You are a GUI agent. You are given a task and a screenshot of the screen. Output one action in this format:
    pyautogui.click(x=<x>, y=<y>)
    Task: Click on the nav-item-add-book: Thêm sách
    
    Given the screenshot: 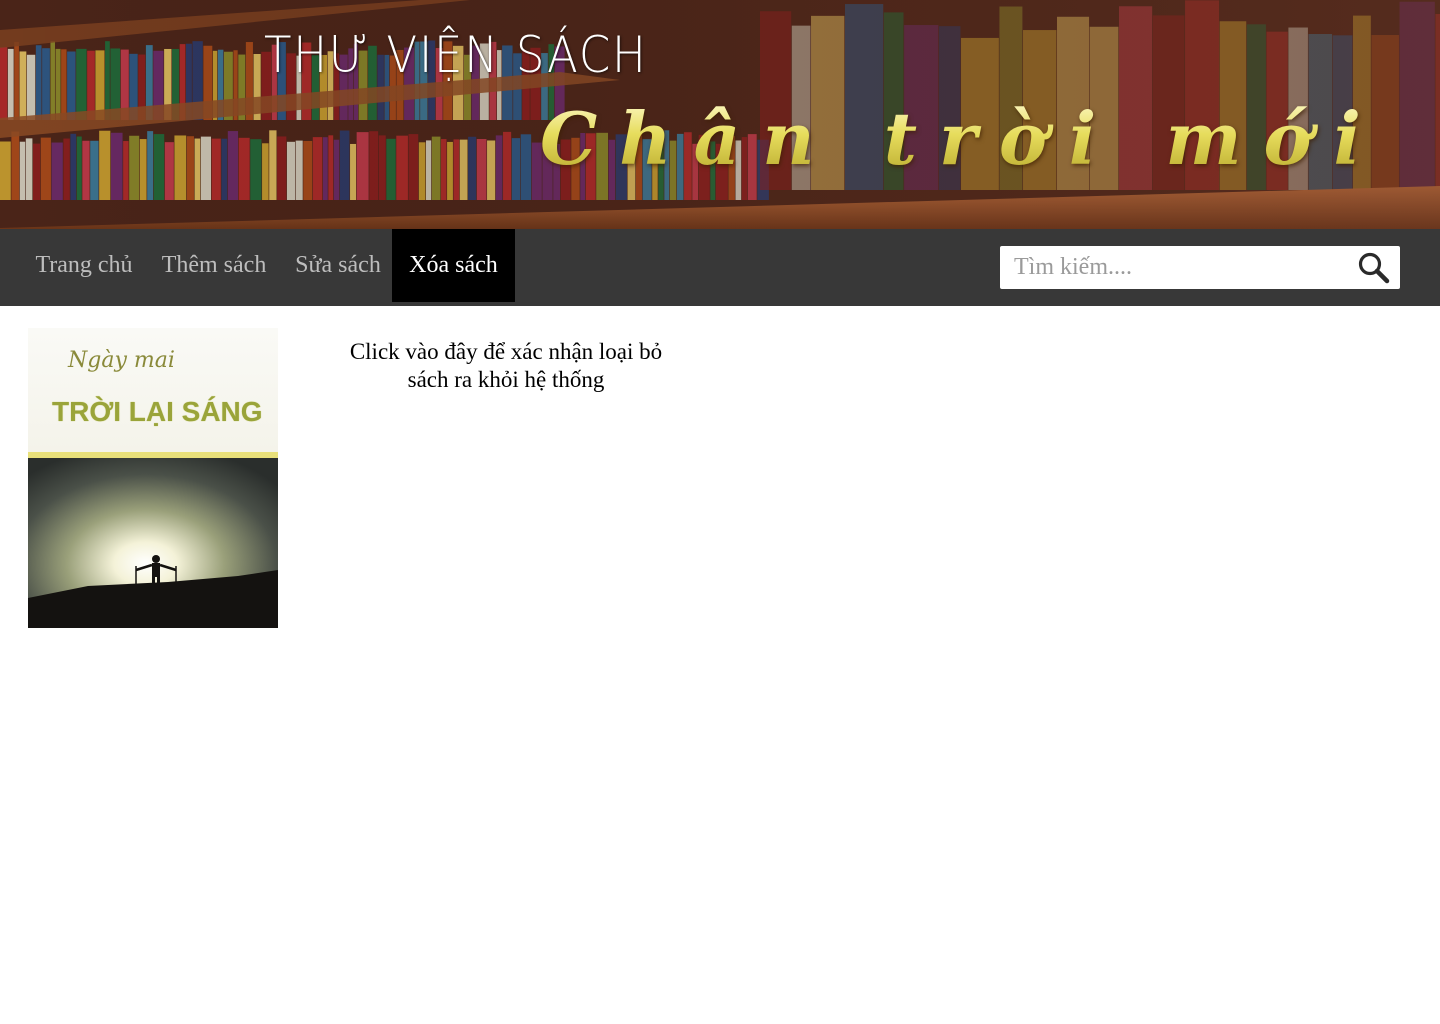 What is the action you would take?
    pyautogui.click(x=214, y=265)
    